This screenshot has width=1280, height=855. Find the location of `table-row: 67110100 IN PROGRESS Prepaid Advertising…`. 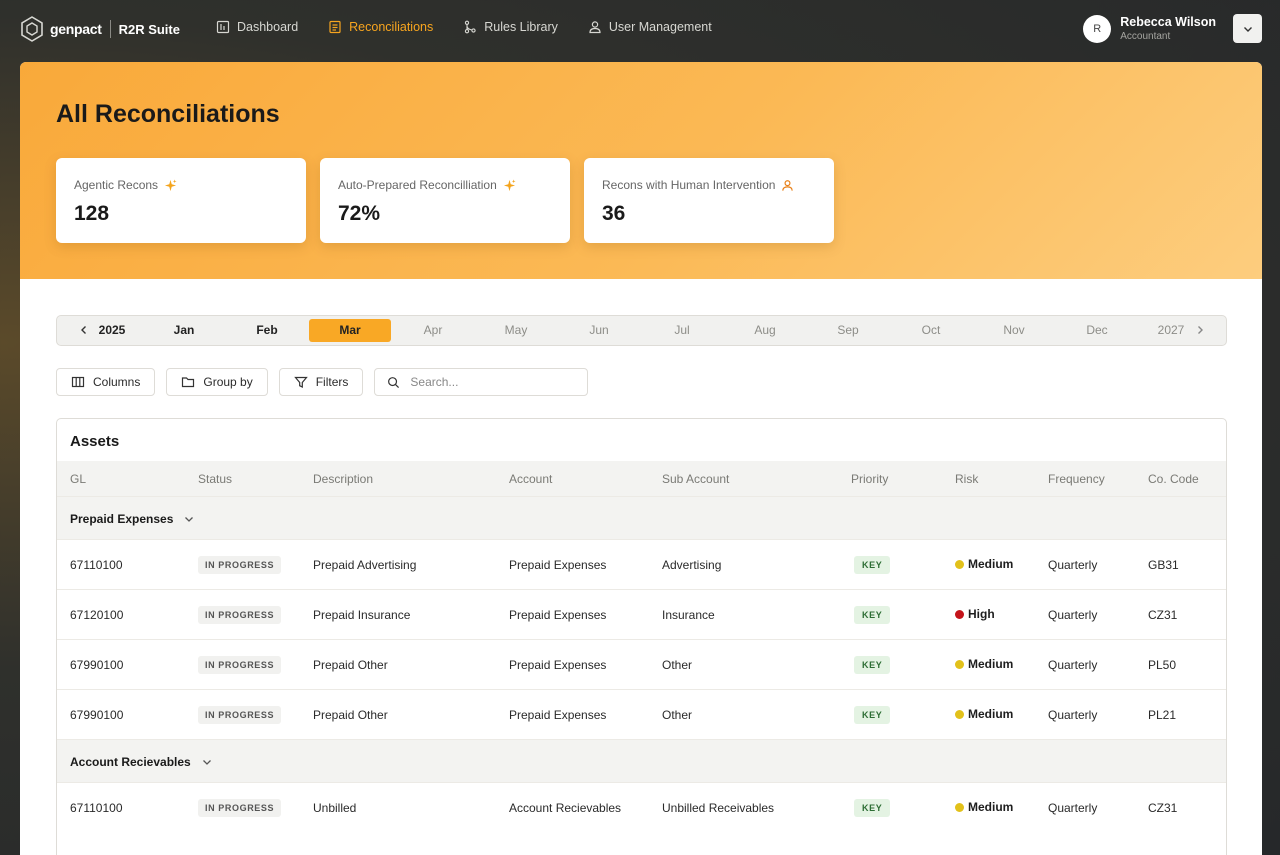

table-row: 67110100 IN PROGRESS Prepaid Advertising… is located at coordinates (641, 564).